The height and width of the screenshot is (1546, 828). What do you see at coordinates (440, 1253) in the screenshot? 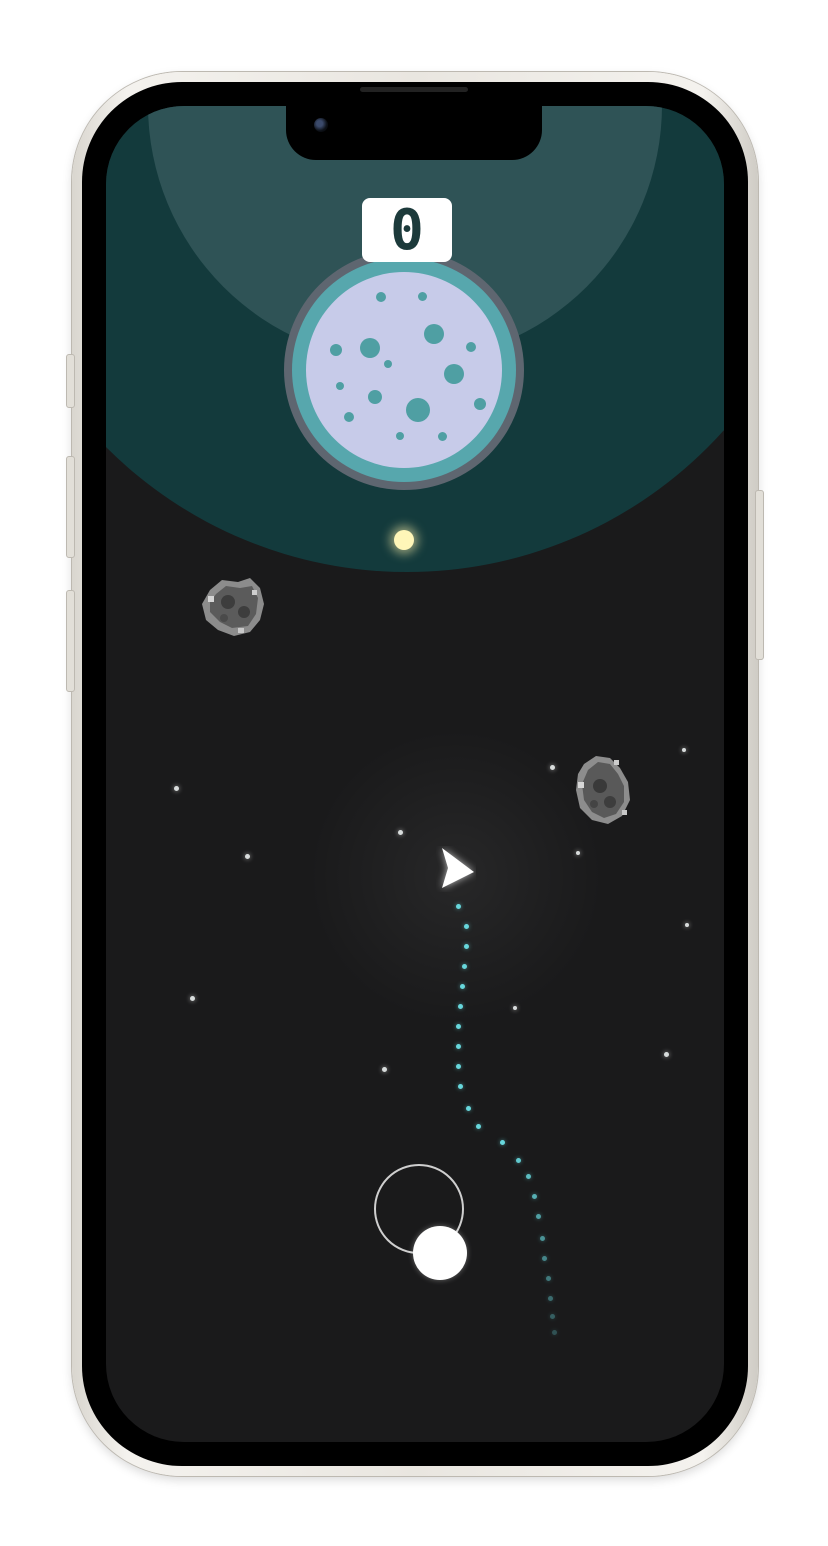
I see `joystick-knob` at bounding box center [440, 1253].